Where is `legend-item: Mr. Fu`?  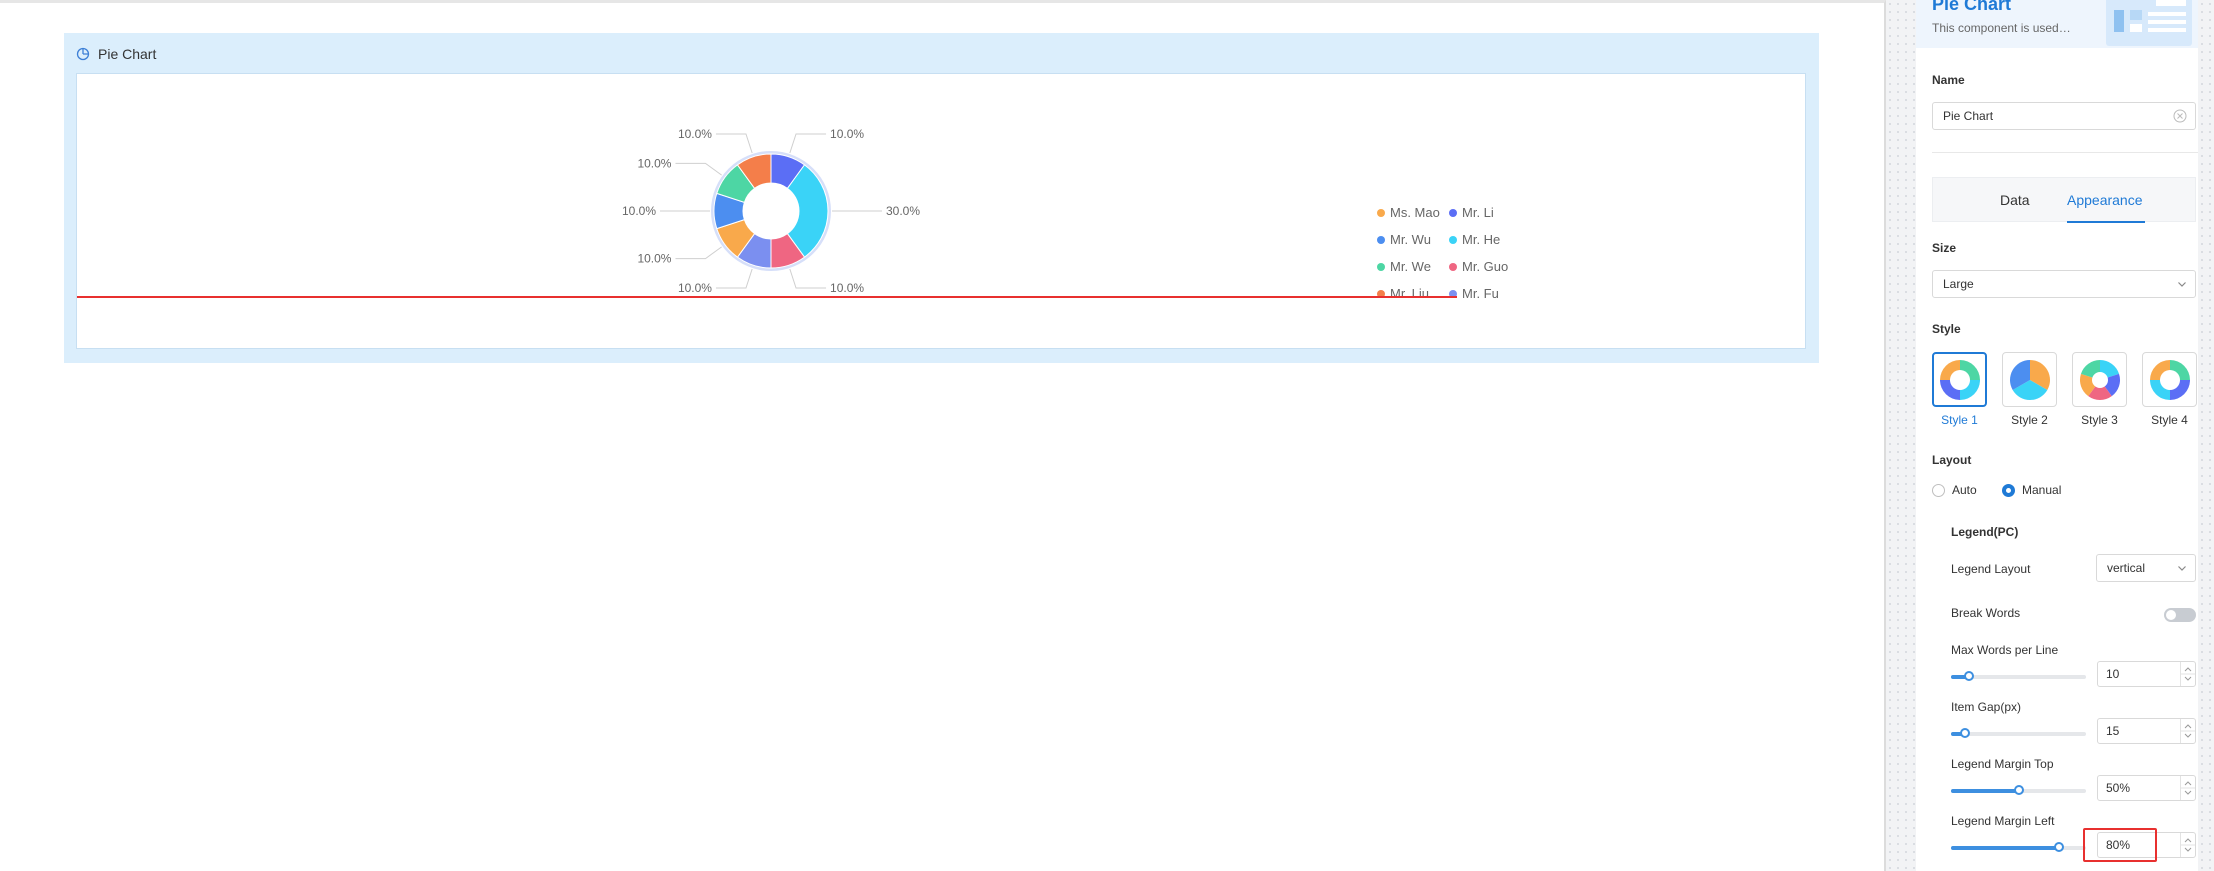
legend-item: Mr. Fu is located at coordinates (1474, 293).